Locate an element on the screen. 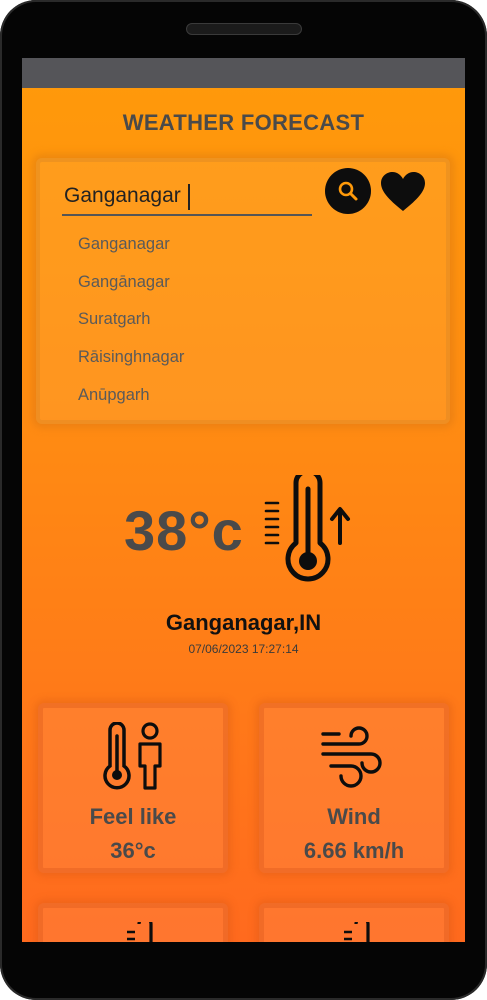 This screenshot has height=1000, width=487. thermometer-up-icon is located at coordinates (307, 528).